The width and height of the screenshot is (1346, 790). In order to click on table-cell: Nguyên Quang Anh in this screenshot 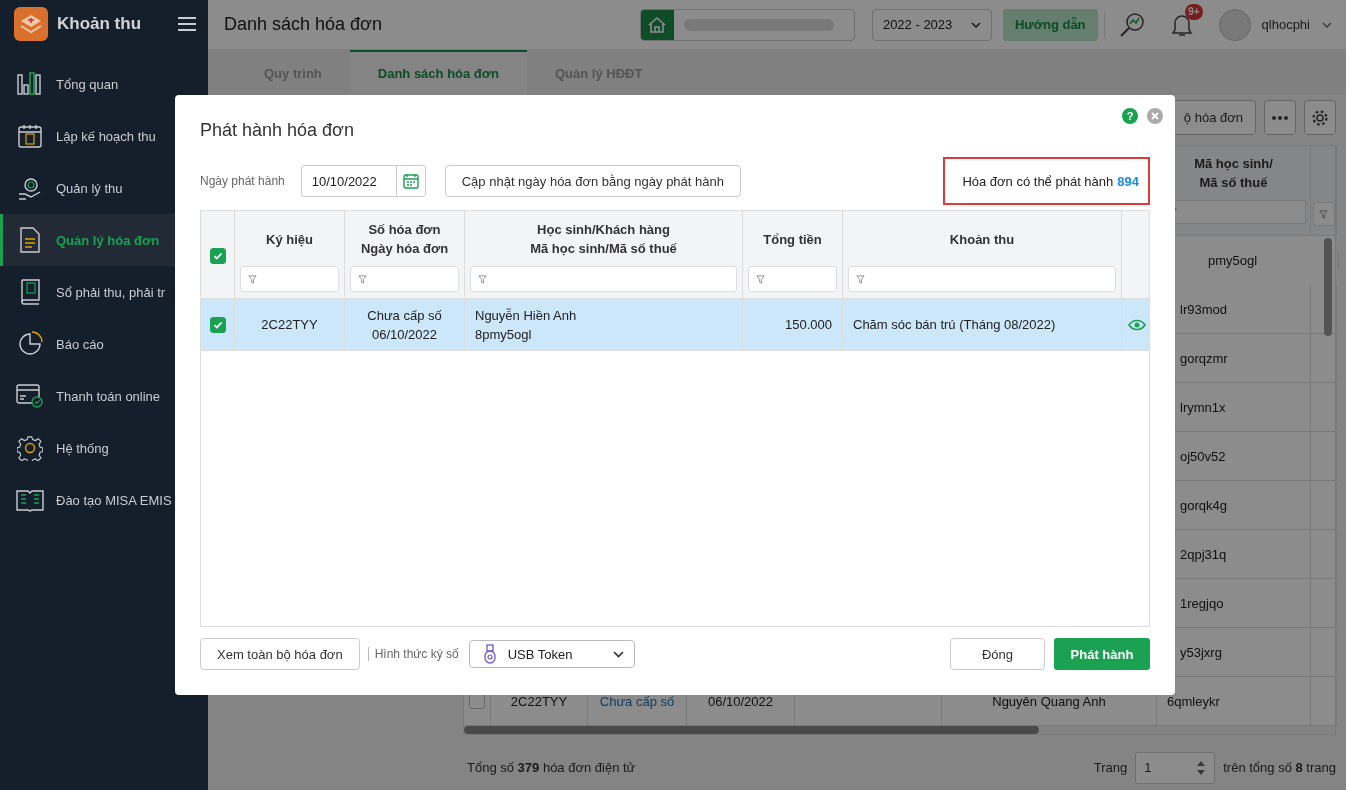, I will do `click(1049, 701)`.